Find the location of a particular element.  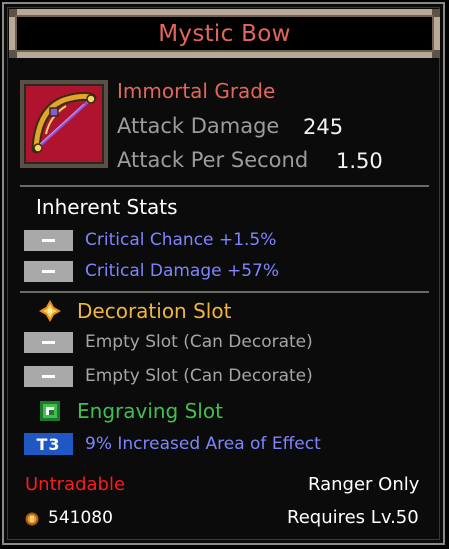

item-grade: Immortal Grade is located at coordinates (196, 91).